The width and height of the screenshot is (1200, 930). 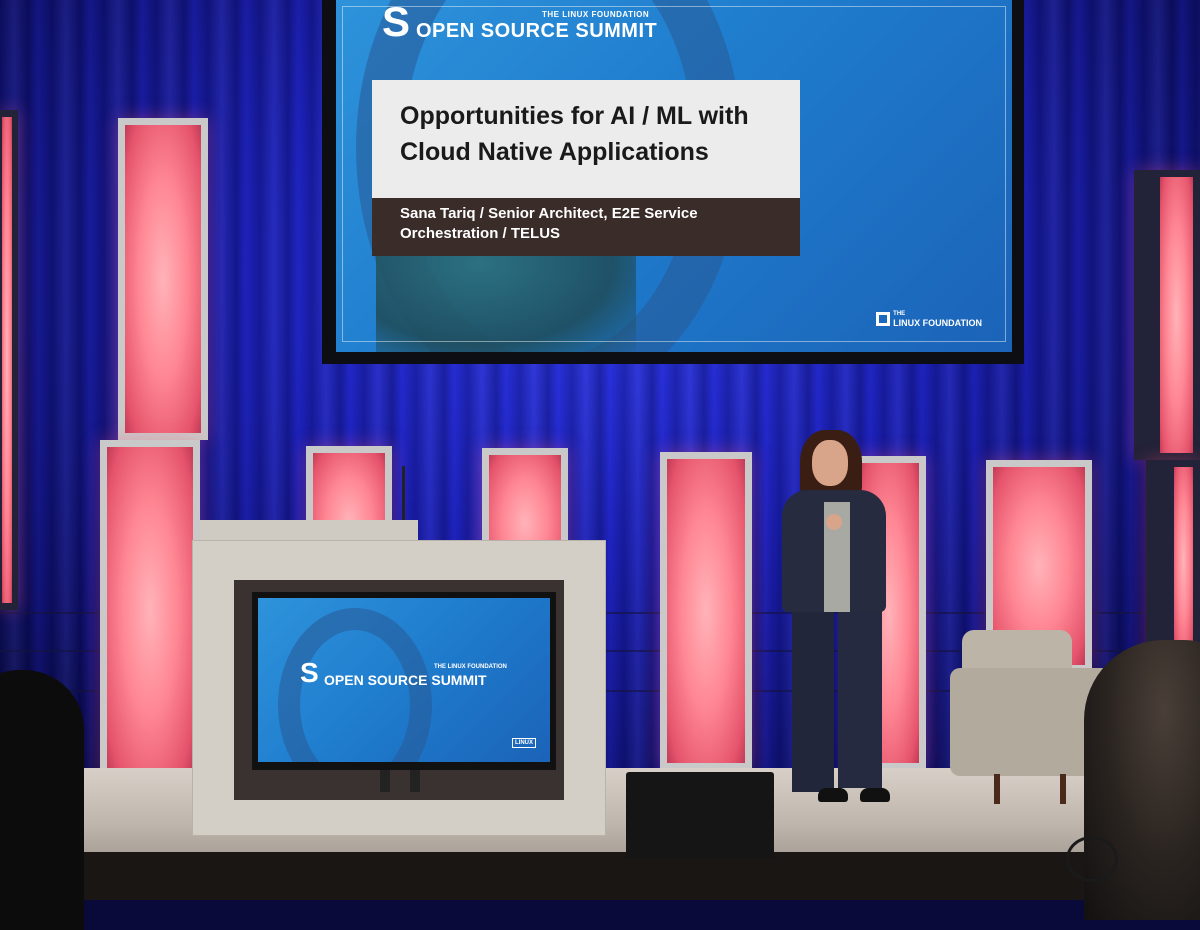 I want to click on slide-event-name: OPEN SOURCE SUMMIT, so click(x=537, y=31).